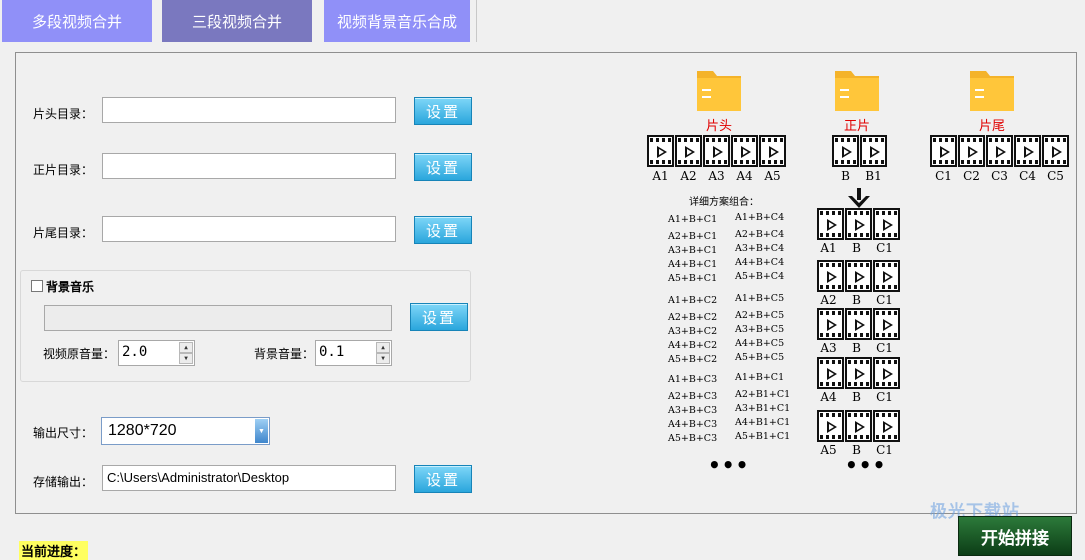 The image size is (1085, 560). I want to click on tab-three-part-merge: 三段视频合并, so click(237, 21).